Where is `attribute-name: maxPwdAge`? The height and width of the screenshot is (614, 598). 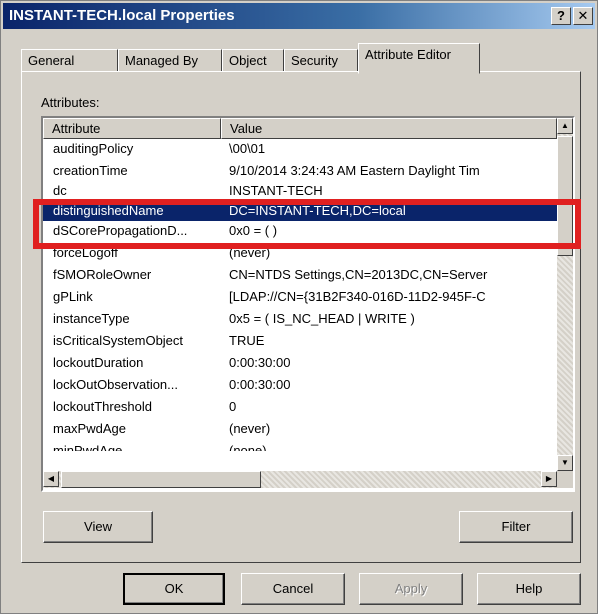 attribute-name: maxPwdAge is located at coordinates (89, 428).